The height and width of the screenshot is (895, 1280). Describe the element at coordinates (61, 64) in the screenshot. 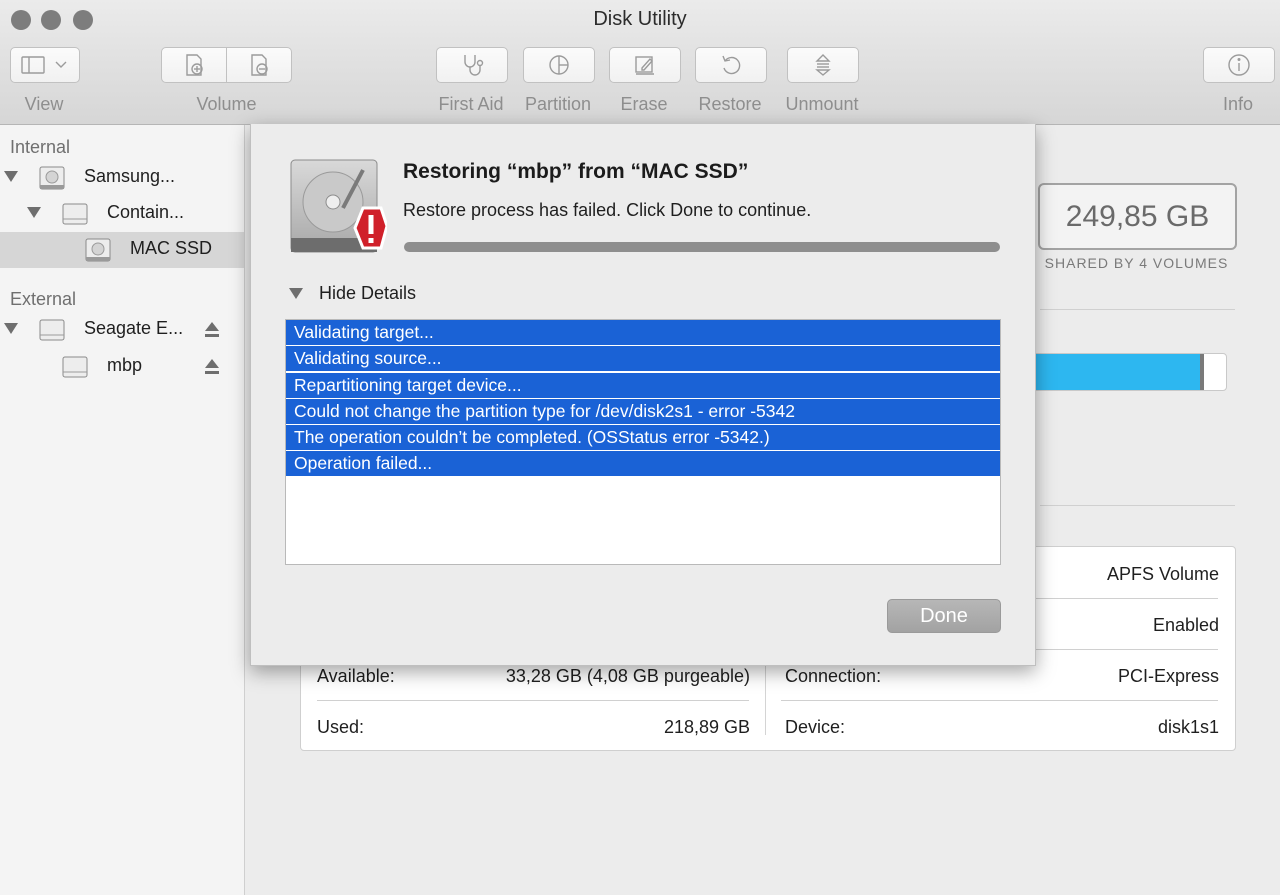

I see `chevron-down-icon` at that location.